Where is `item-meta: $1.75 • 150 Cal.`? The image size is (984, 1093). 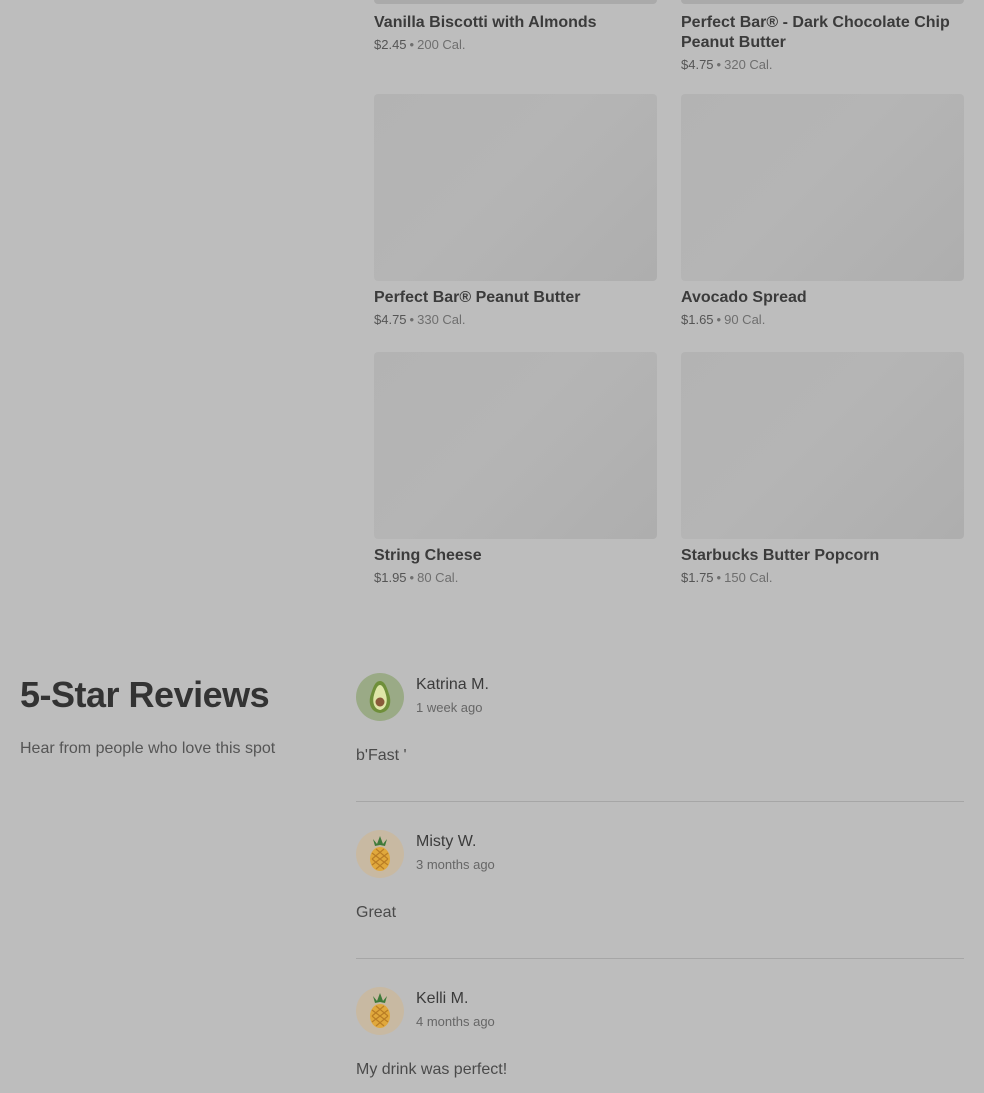
item-meta: $1.75 • 150 Cal. is located at coordinates (822, 578).